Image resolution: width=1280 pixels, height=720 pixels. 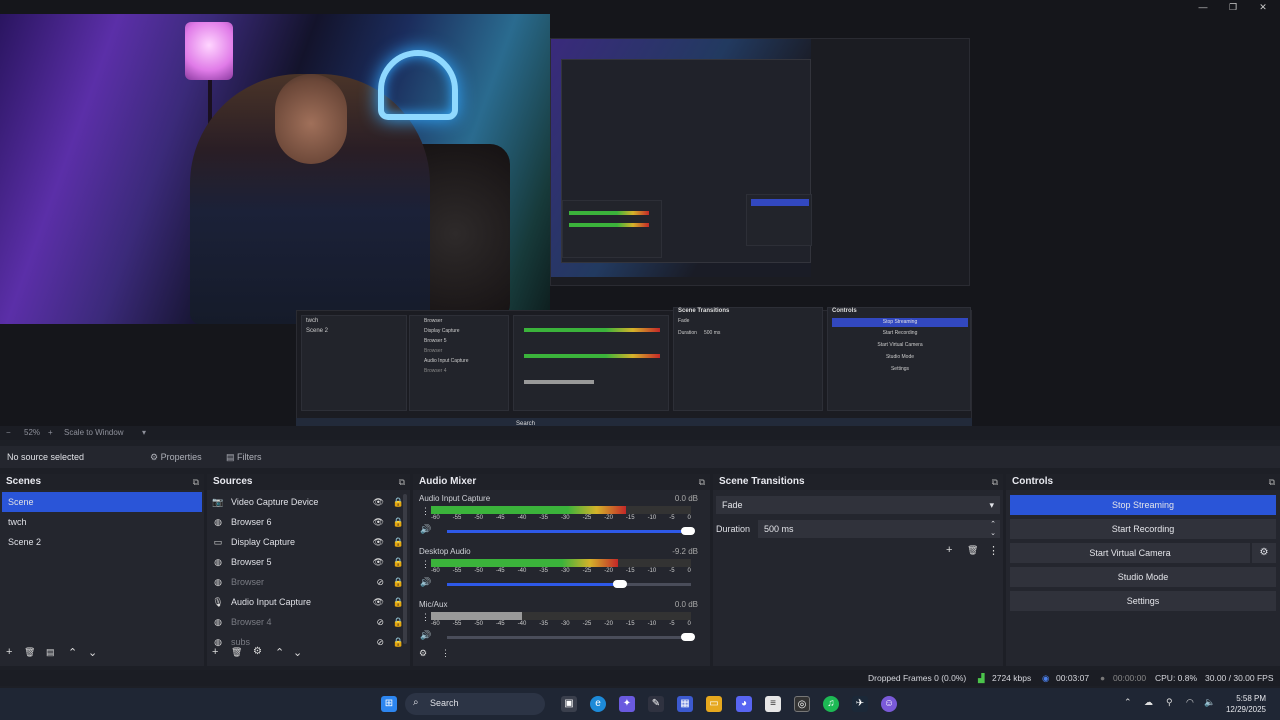 I want to click on transition-select: Fade ▾, so click(x=858, y=505).